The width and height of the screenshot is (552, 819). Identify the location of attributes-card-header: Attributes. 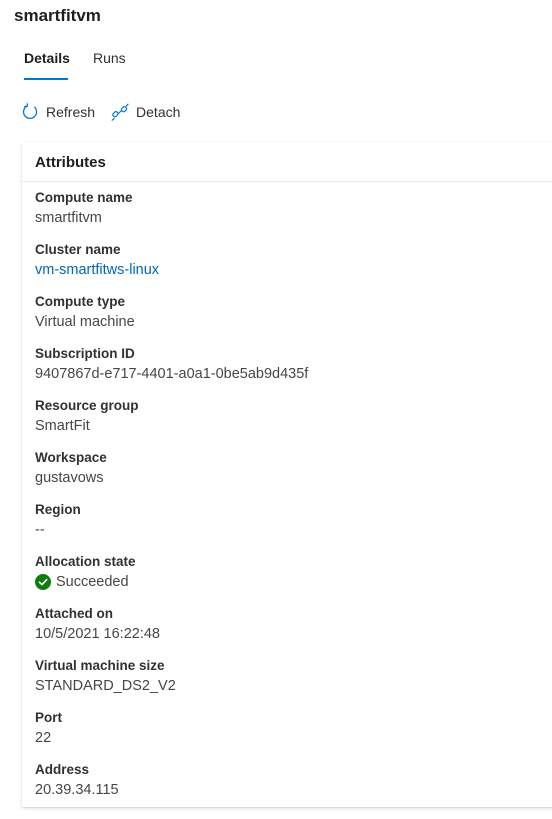
(287, 162).